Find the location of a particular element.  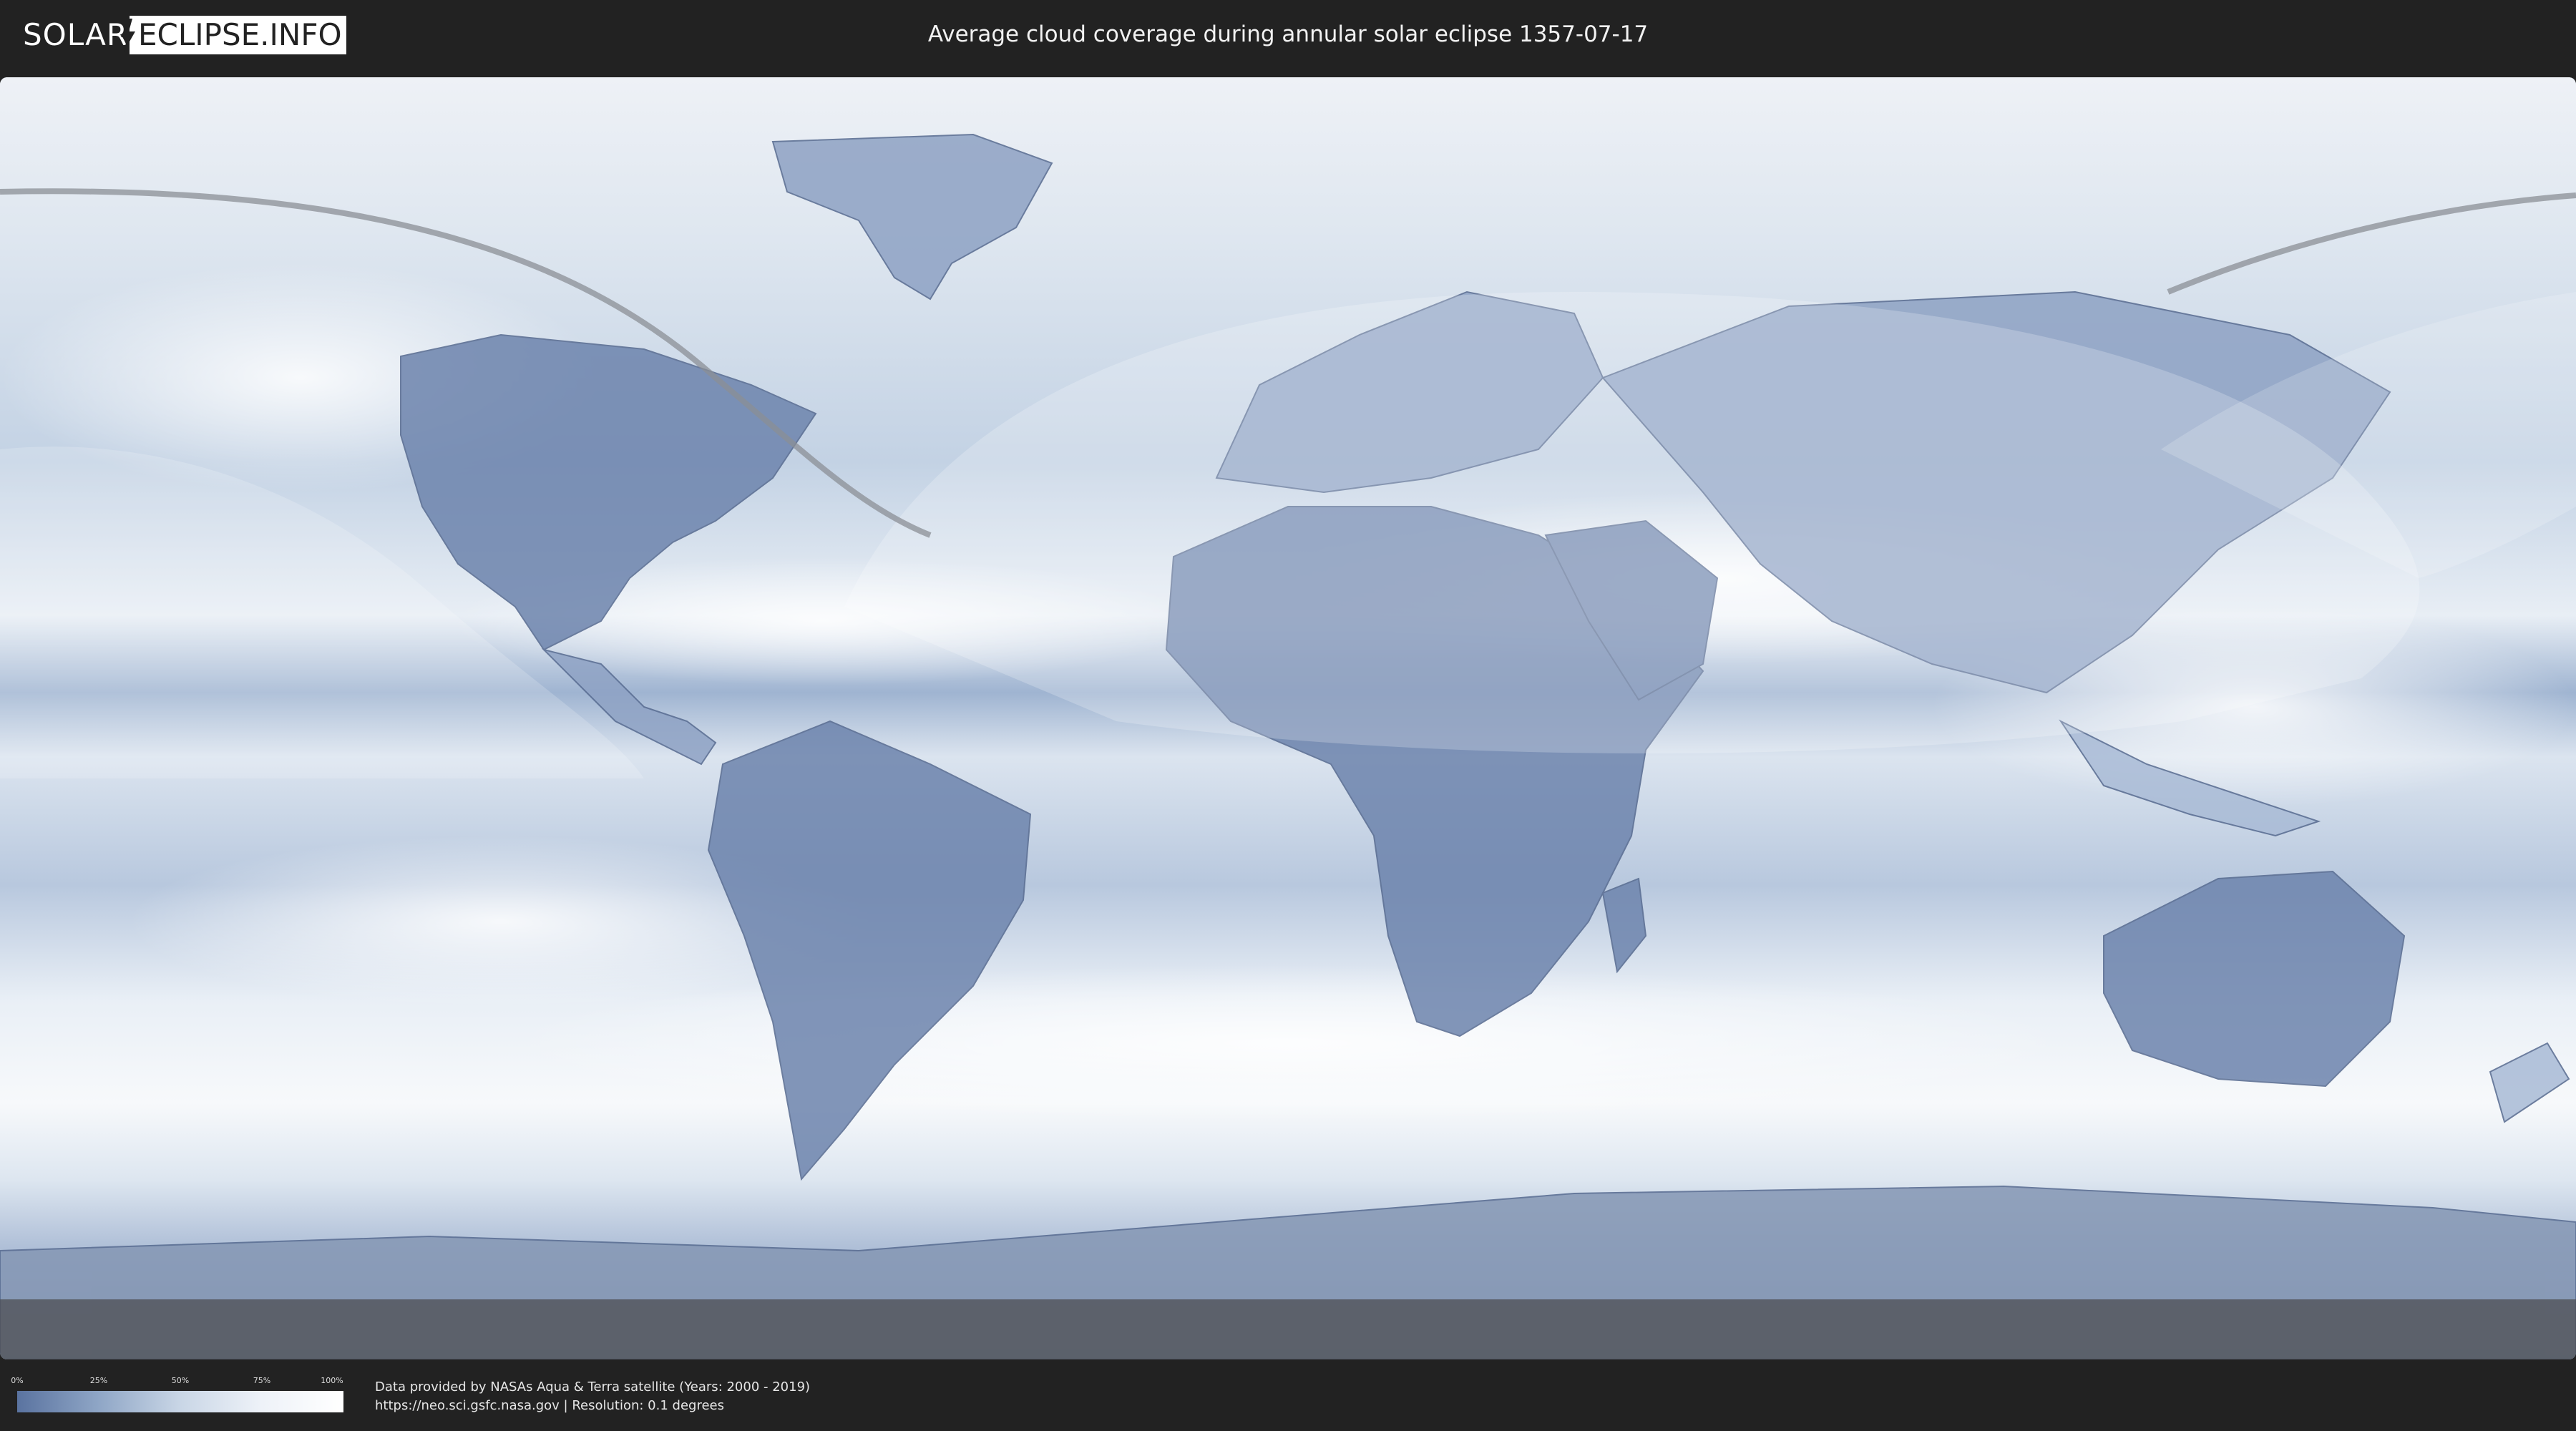

no-data-band is located at coordinates (1288, 1329).